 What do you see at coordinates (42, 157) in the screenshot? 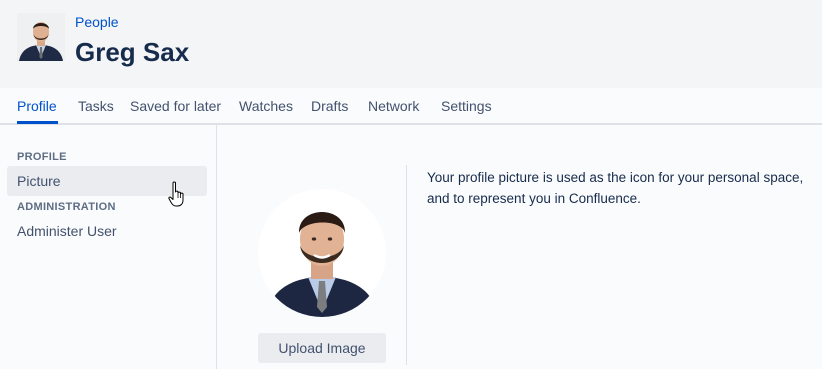
I see `sidebar-section-profile: PROFILE` at bounding box center [42, 157].